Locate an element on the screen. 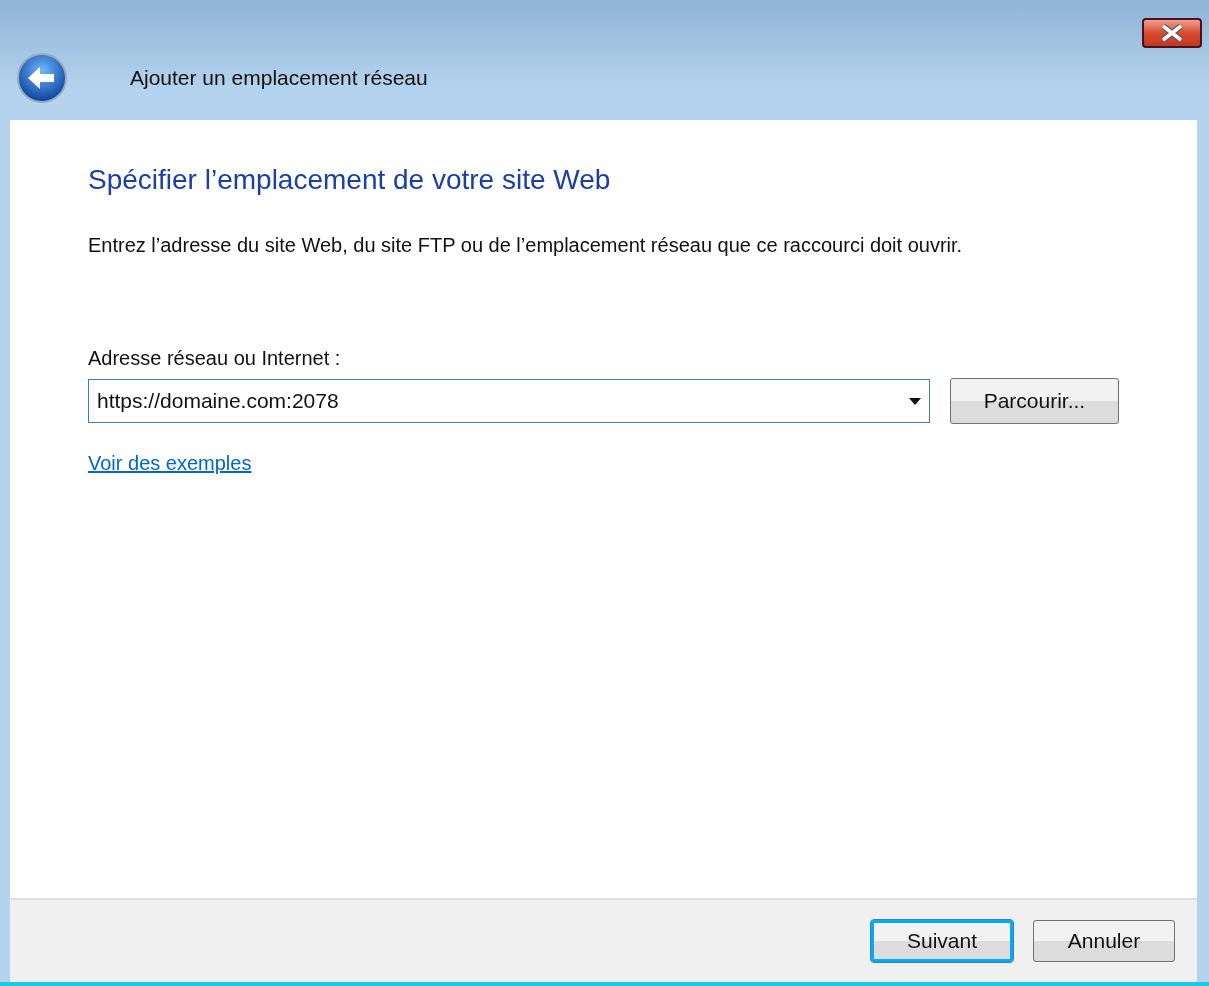 This screenshot has width=1209, height=986. next-button: Suivant is located at coordinates (942, 941).